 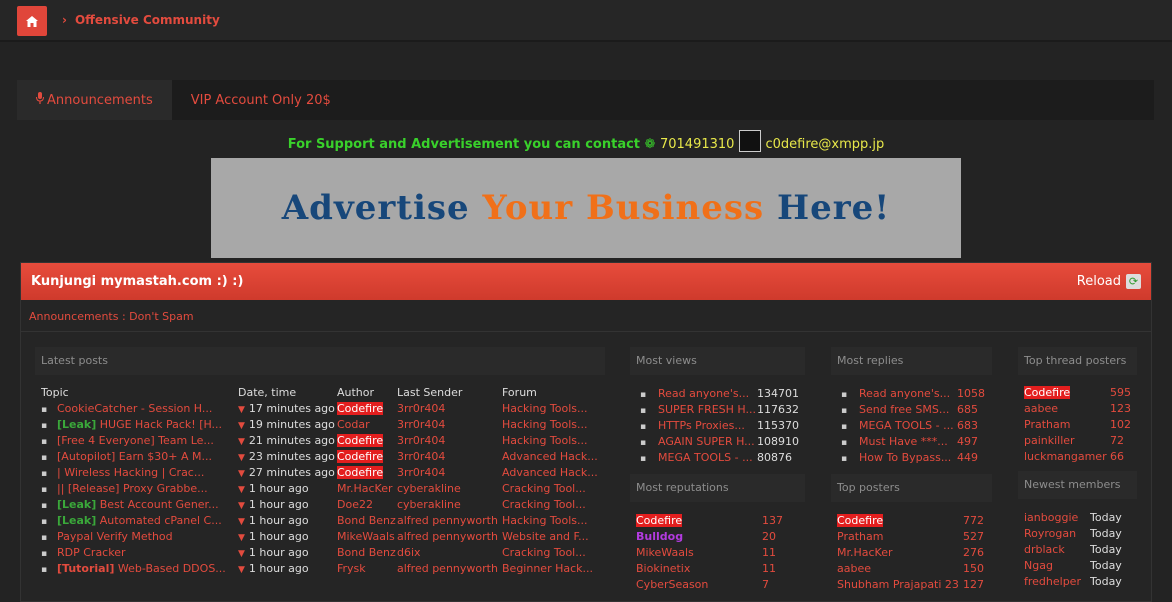 What do you see at coordinates (1065, 456) in the screenshot?
I see `user-link: luckmangamer` at bounding box center [1065, 456].